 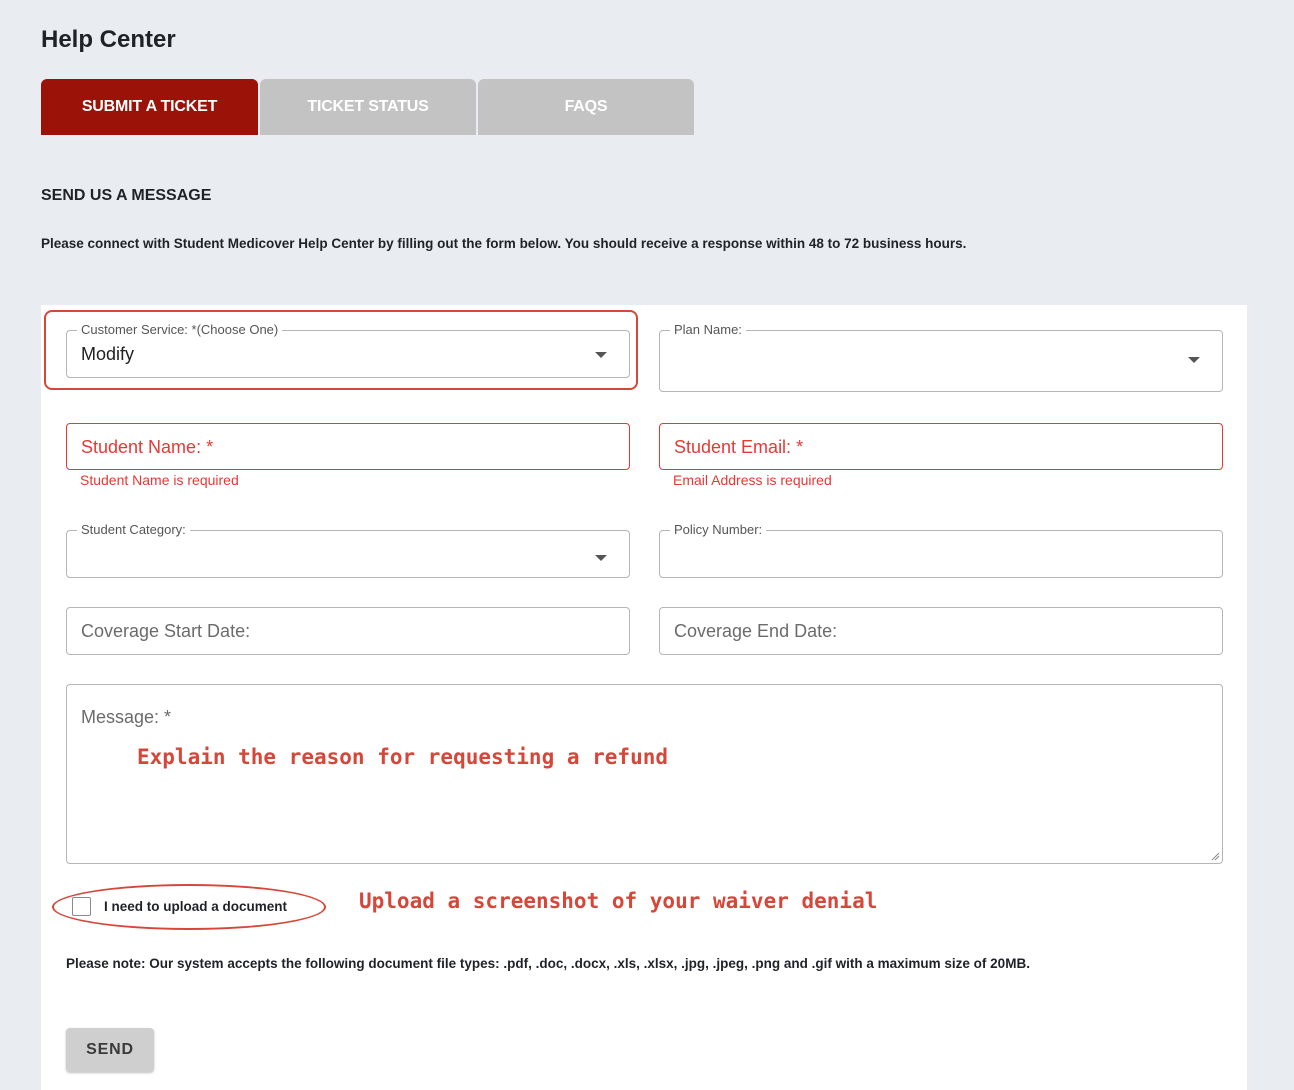 What do you see at coordinates (644, 774) in the screenshot?
I see `message-textarea: Message: *` at bounding box center [644, 774].